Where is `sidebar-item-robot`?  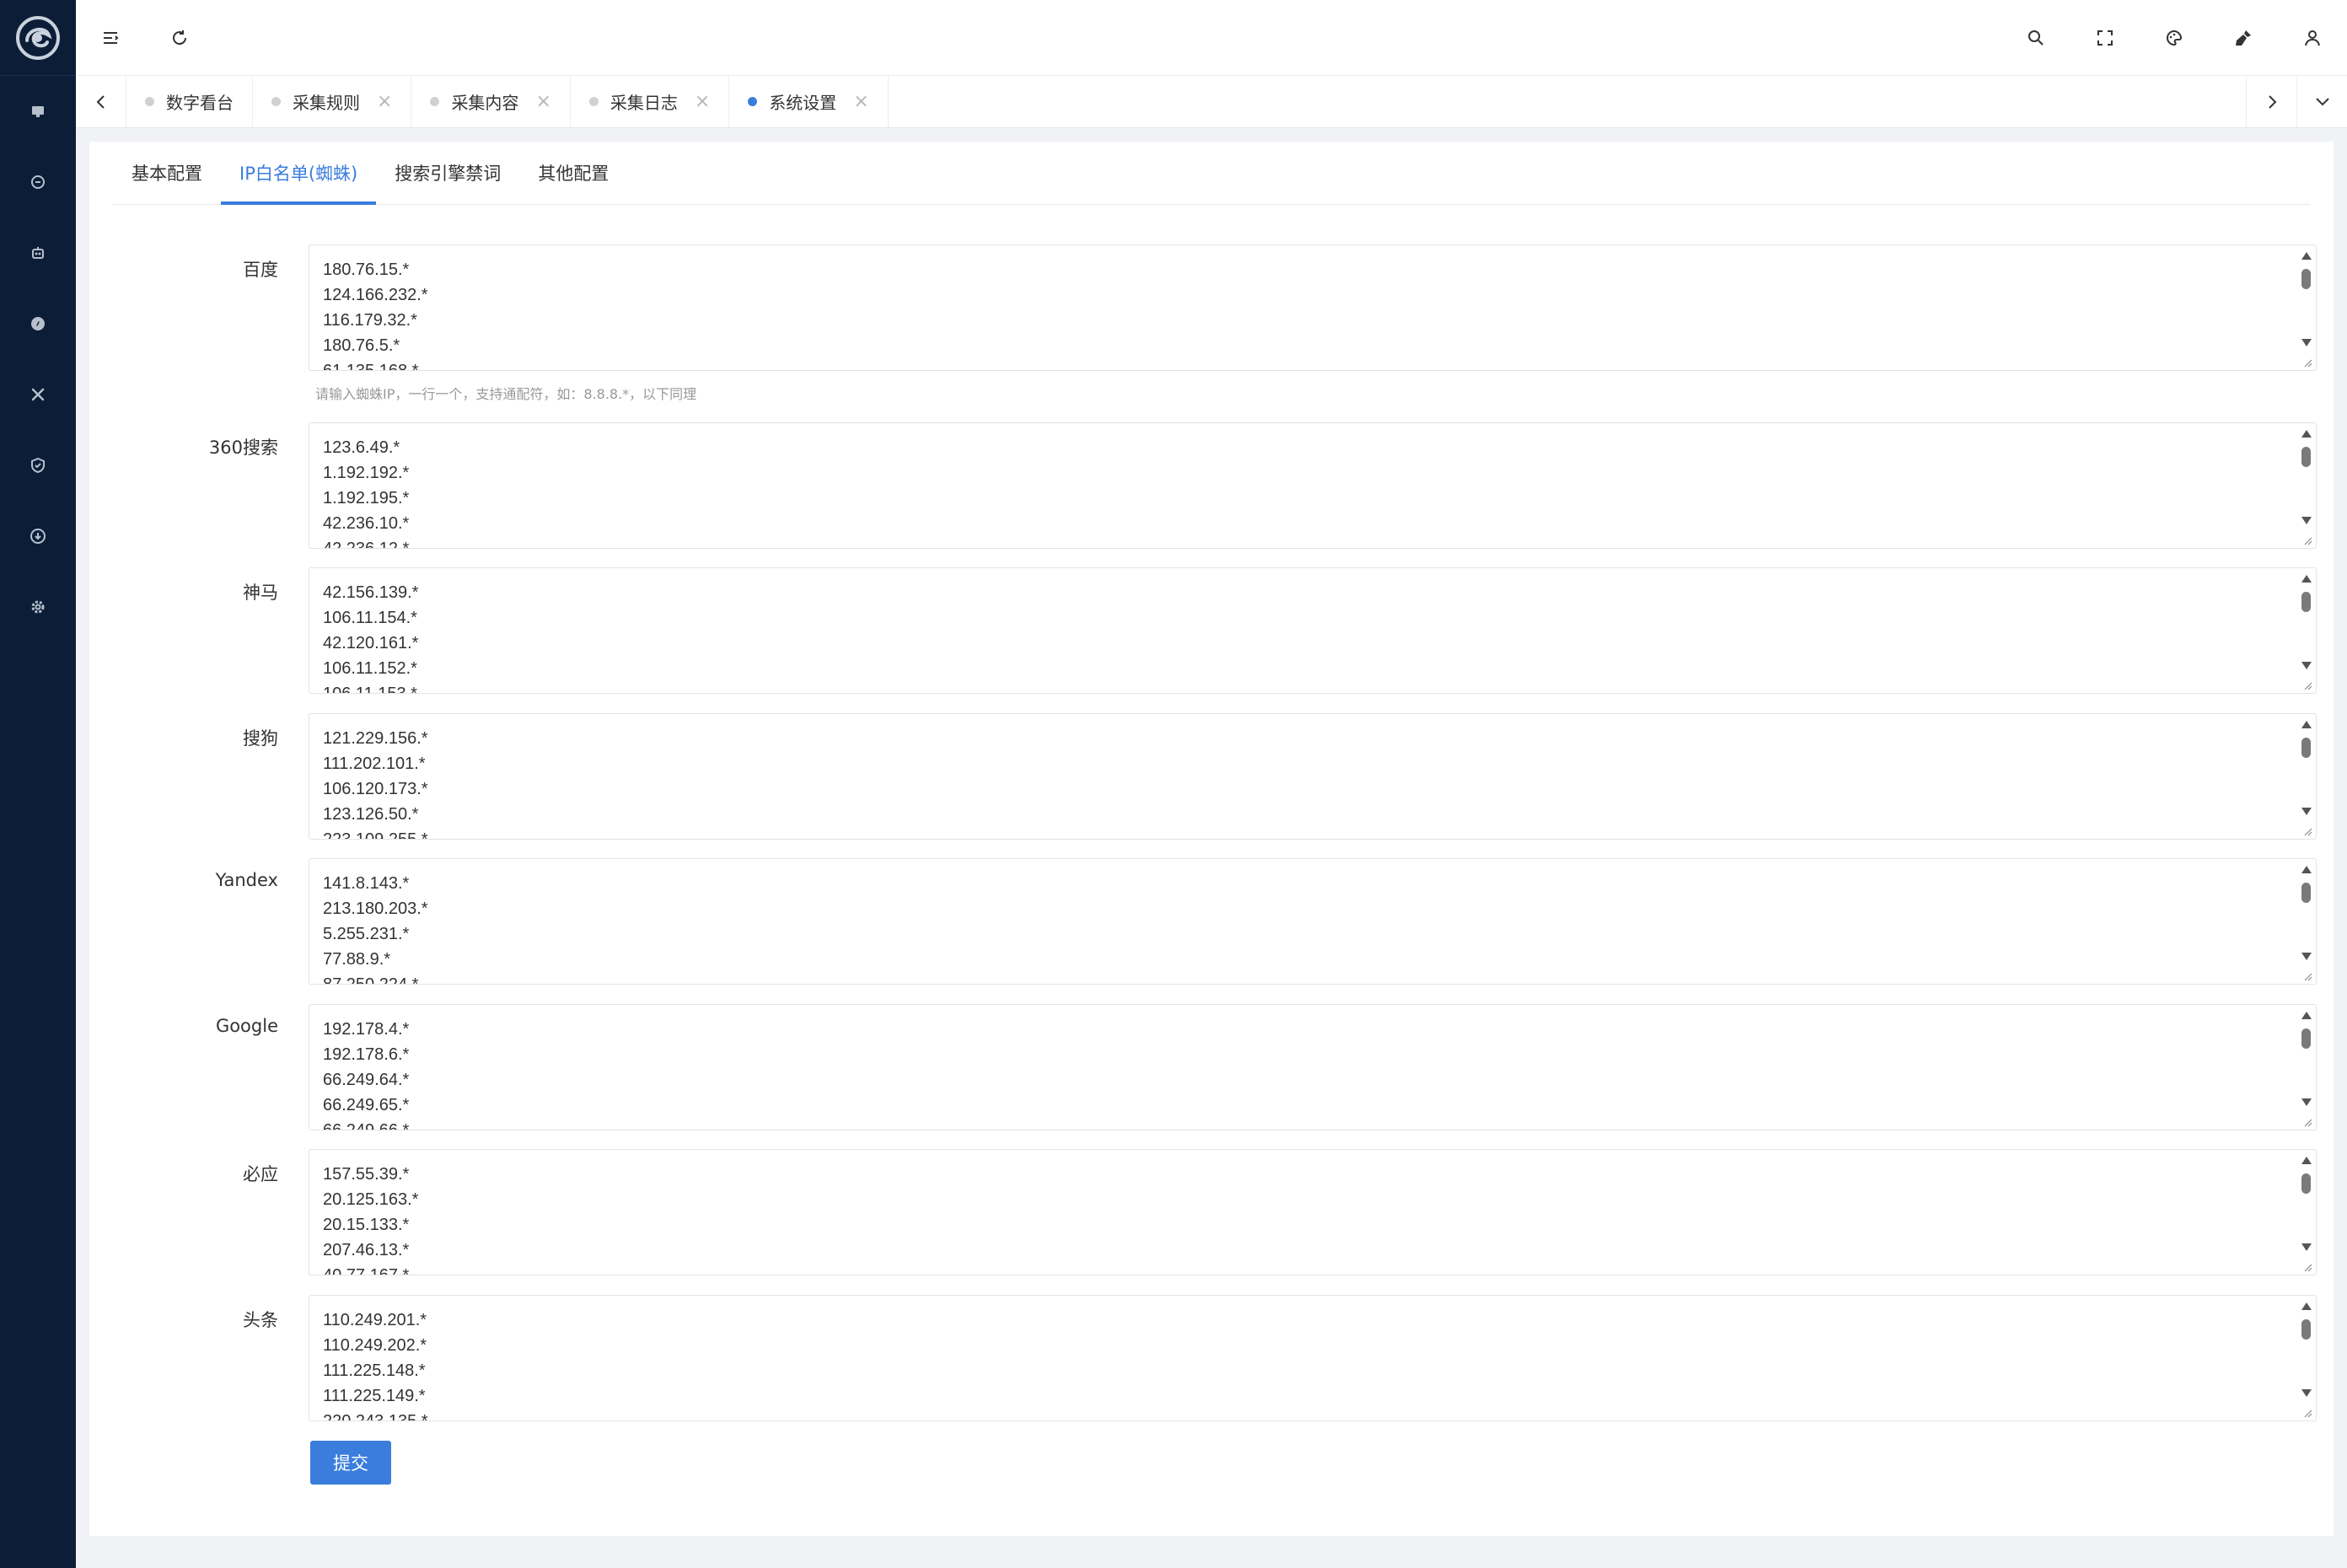
sidebar-item-robot is located at coordinates (38, 252).